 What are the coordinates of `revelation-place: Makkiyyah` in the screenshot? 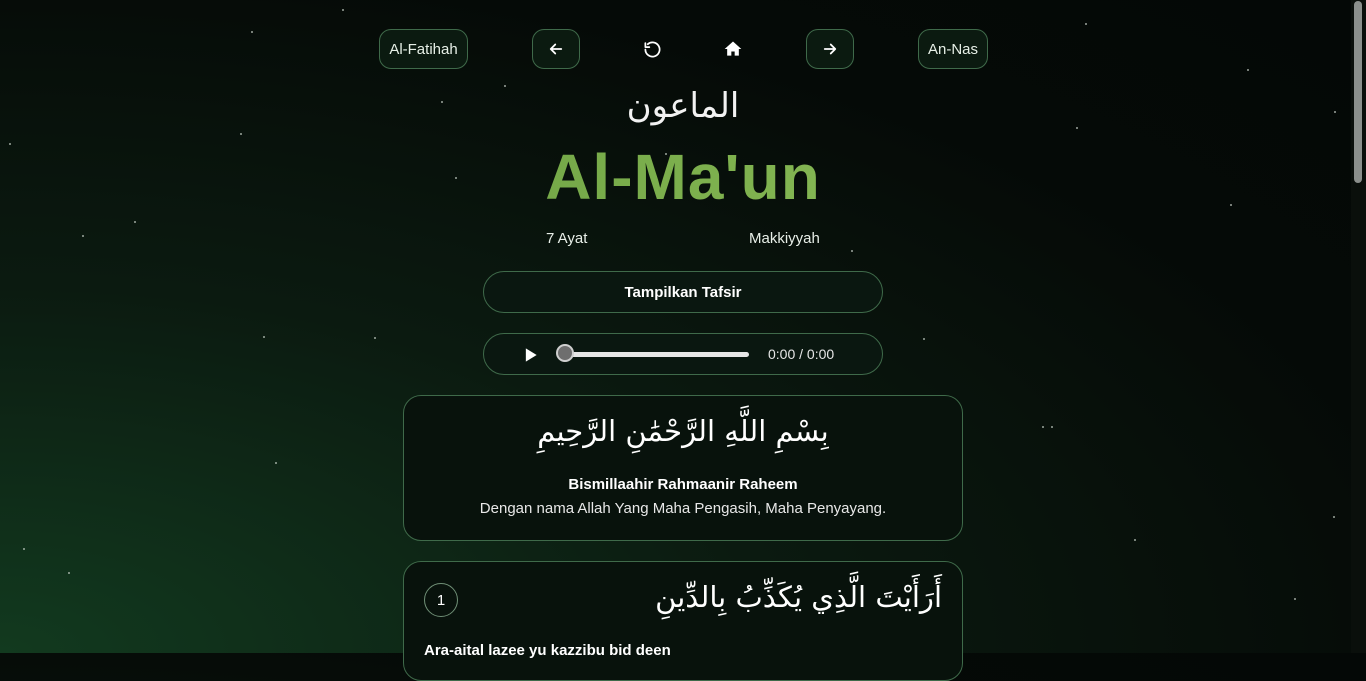 It's located at (784, 238).